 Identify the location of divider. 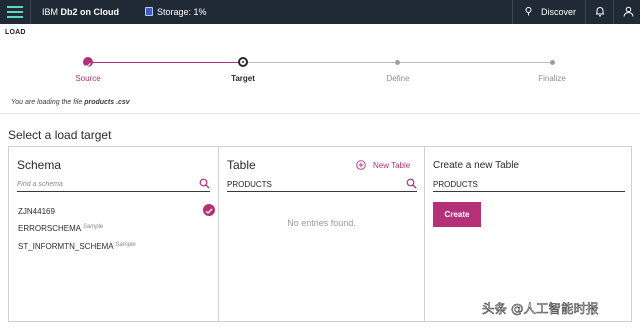
(320, 113).